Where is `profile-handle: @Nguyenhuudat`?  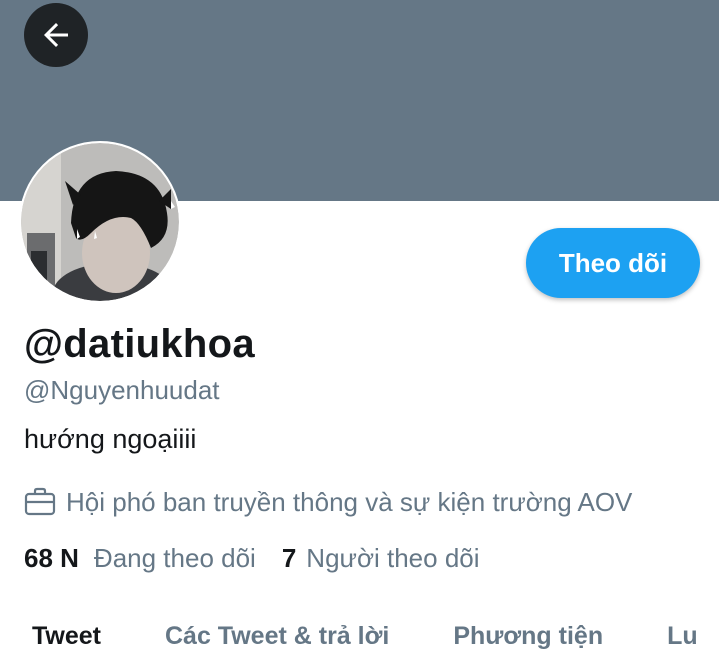
profile-handle: @Nguyenhuudat is located at coordinates (122, 390).